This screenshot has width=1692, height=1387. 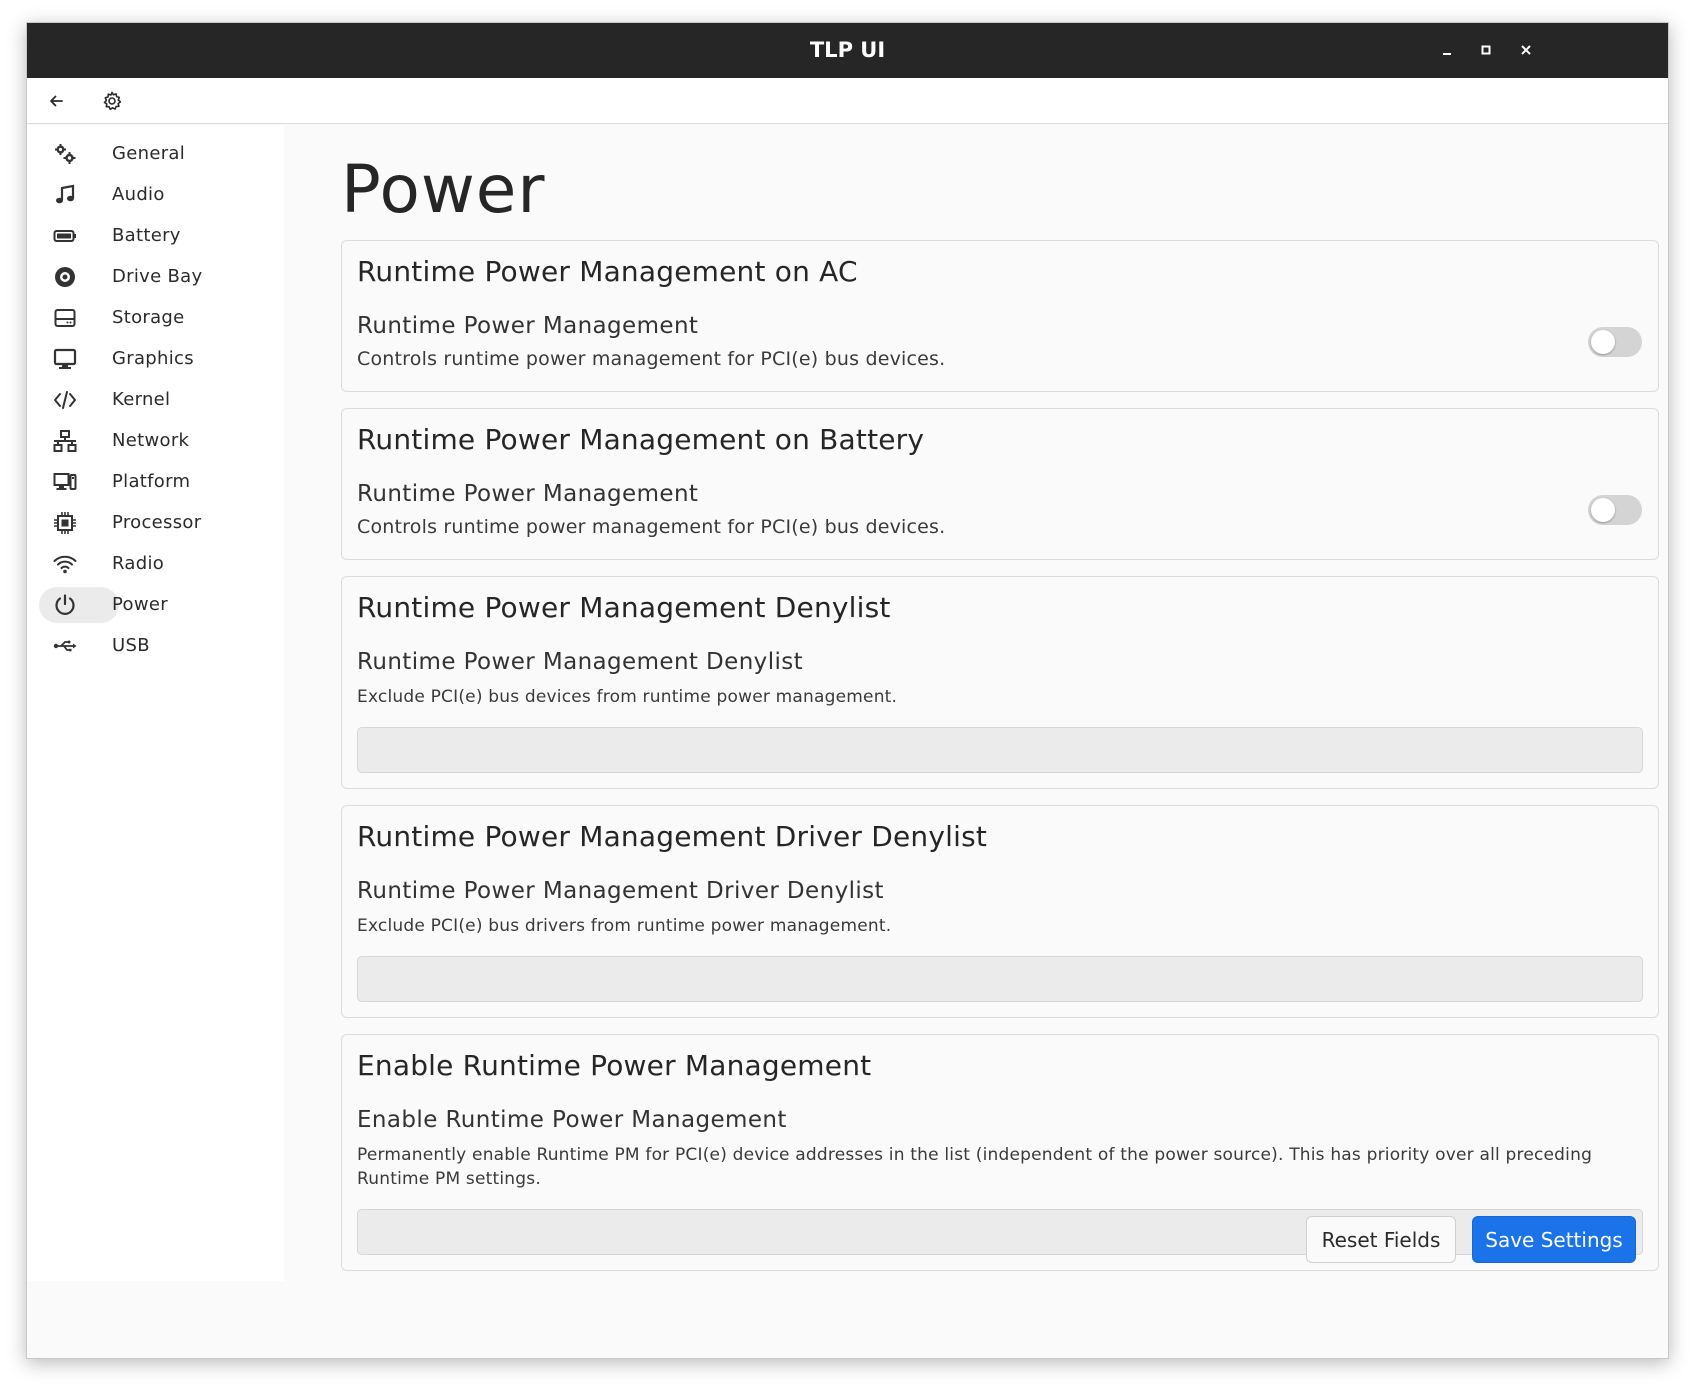 I want to click on close-icon, so click(x=1526, y=50).